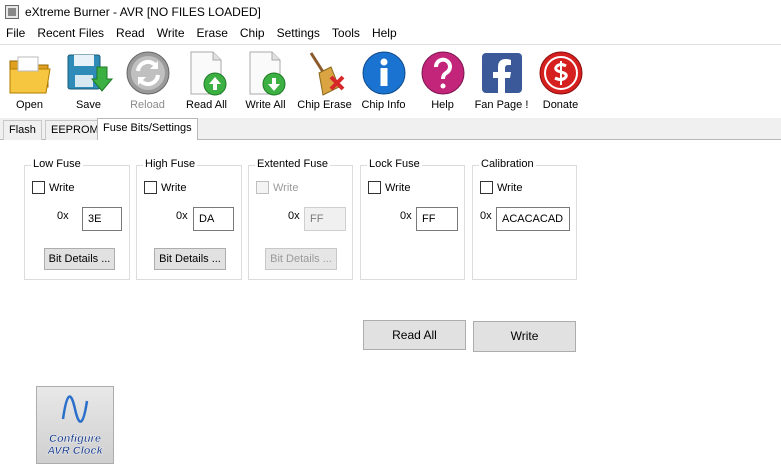 The width and height of the screenshot is (781, 472). I want to click on donate-label: Donate, so click(560, 105).